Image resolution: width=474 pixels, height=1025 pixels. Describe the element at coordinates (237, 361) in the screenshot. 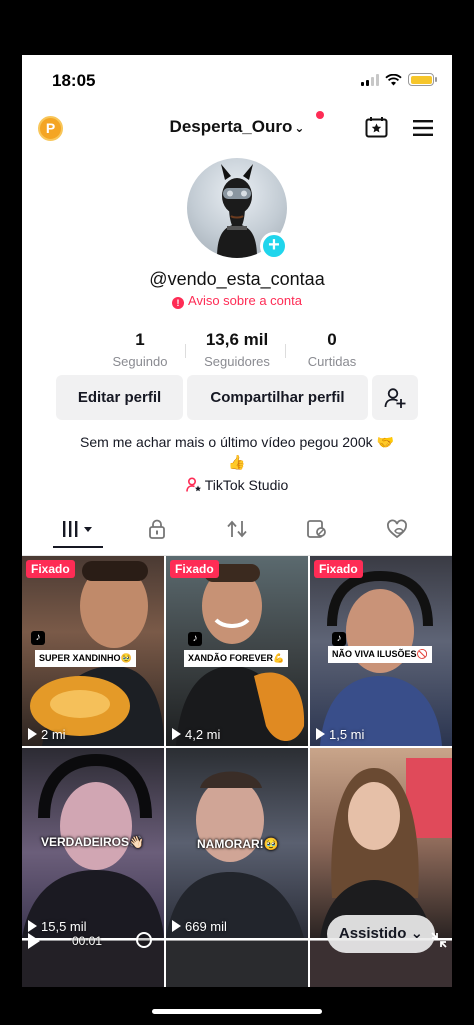

I see `followers-label: Seguidores` at that location.